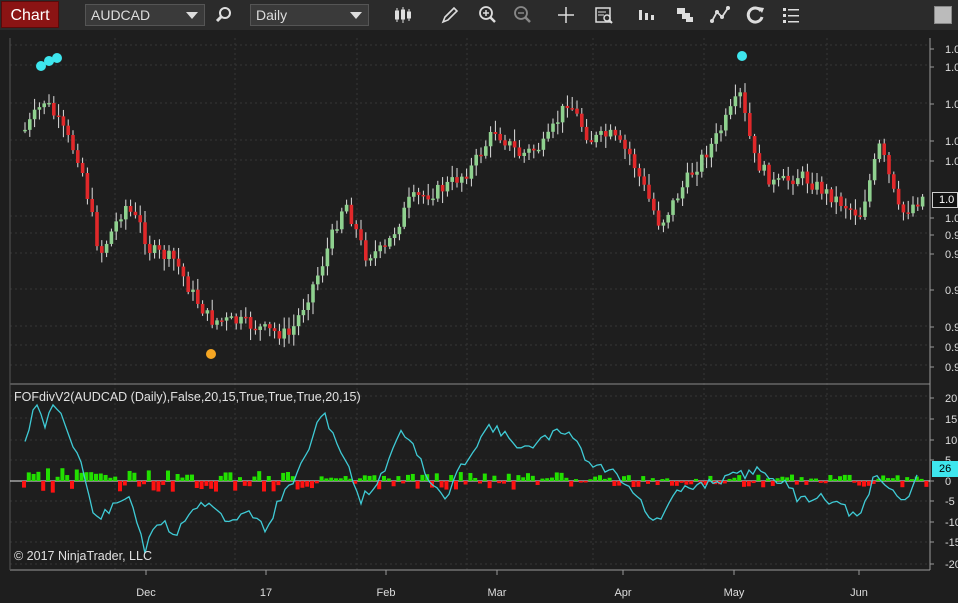  What do you see at coordinates (945, 200) in the screenshot?
I see `current-price-tag: 1.0` at bounding box center [945, 200].